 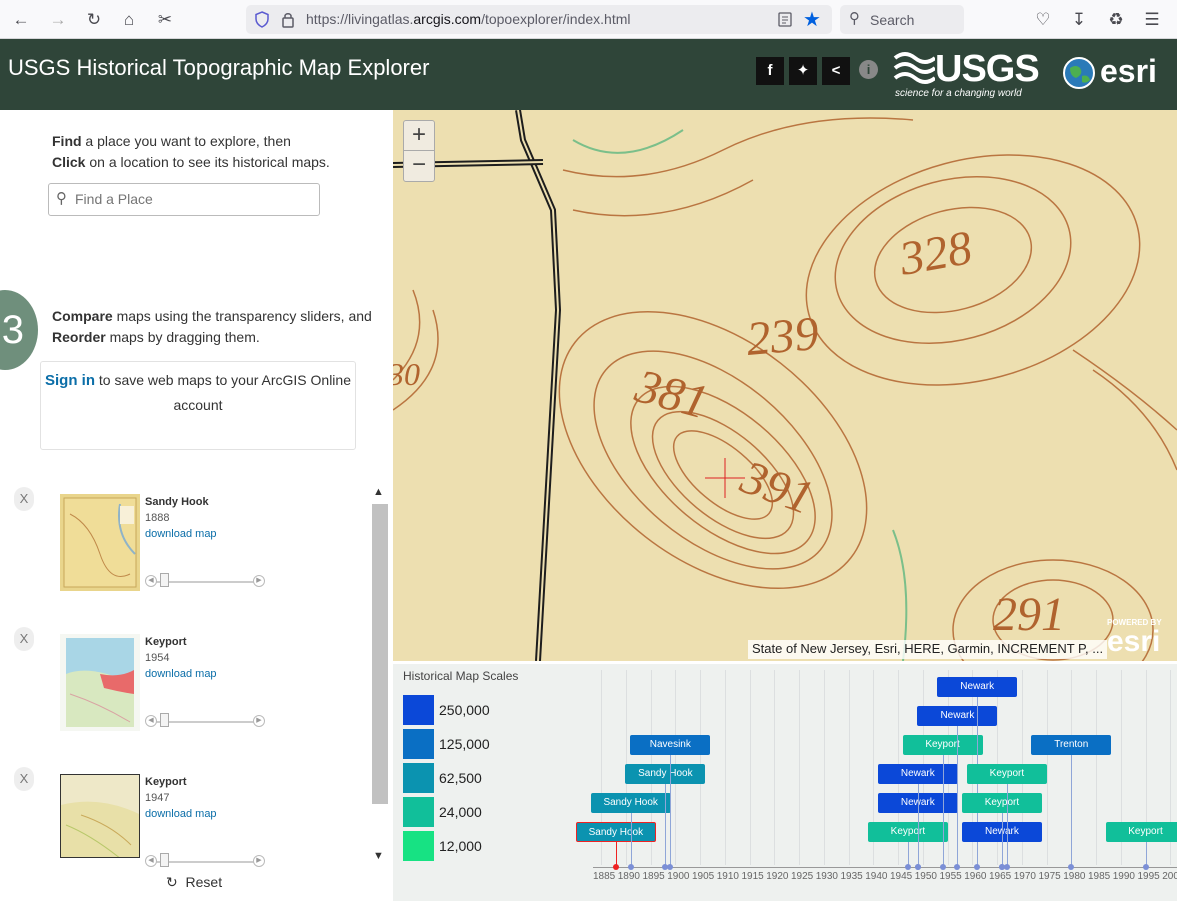 What do you see at coordinates (901, 876) in the screenshot?
I see `timeline-tick-label: 1945` at bounding box center [901, 876].